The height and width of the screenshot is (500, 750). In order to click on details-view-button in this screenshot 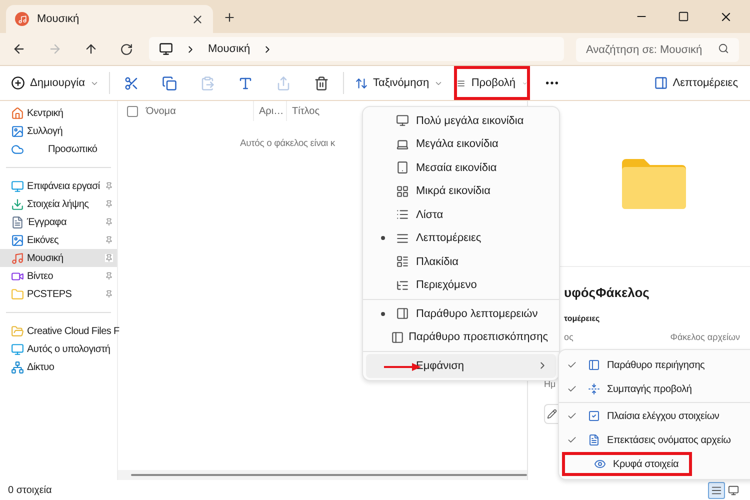, I will do `click(716, 490)`.